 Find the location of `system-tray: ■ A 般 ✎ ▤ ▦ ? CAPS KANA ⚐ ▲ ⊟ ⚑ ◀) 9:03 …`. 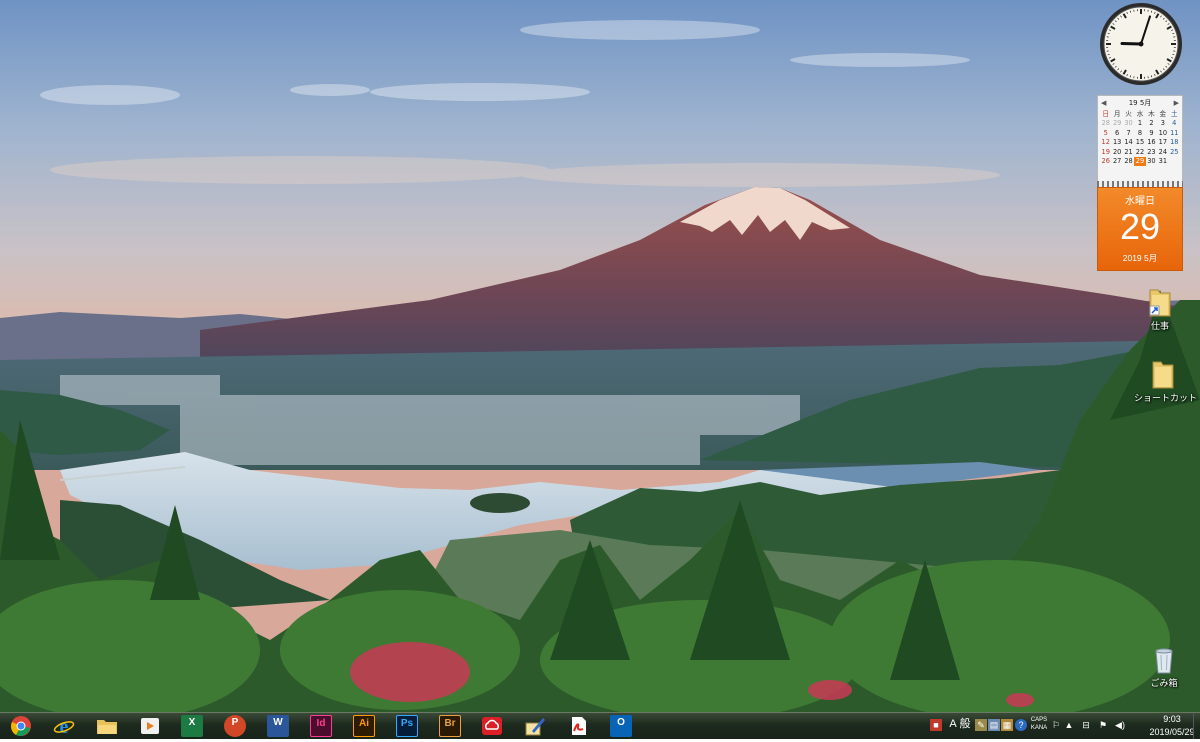

system-tray: ■ A 般 ✎ ▤ ▦ ? CAPS KANA ⚐ ▲ ⊟ ⚑ ◀) 9:03 … is located at coordinates (1062, 726).